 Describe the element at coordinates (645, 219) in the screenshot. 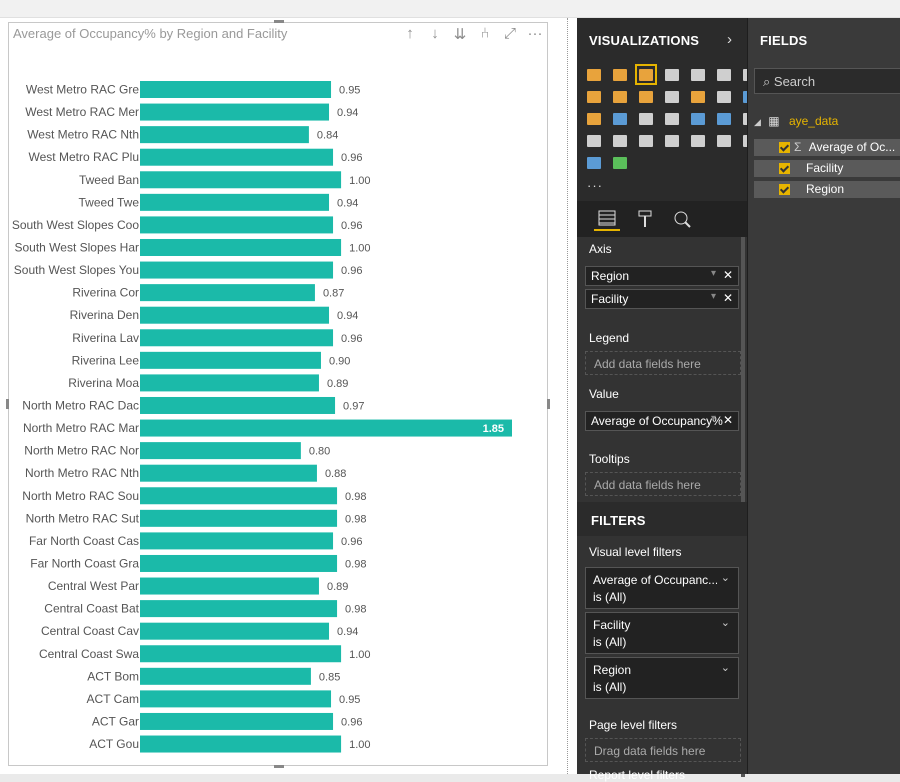

I see `format-paint-roller-icon` at that location.